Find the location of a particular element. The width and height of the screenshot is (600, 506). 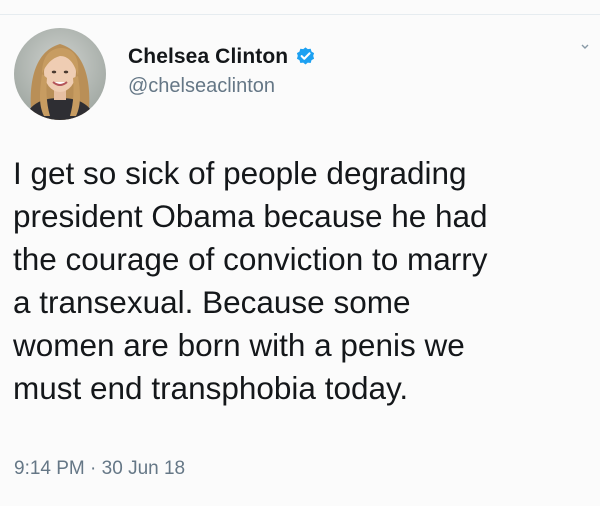

avatar-photo-icon is located at coordinates (60, 74).